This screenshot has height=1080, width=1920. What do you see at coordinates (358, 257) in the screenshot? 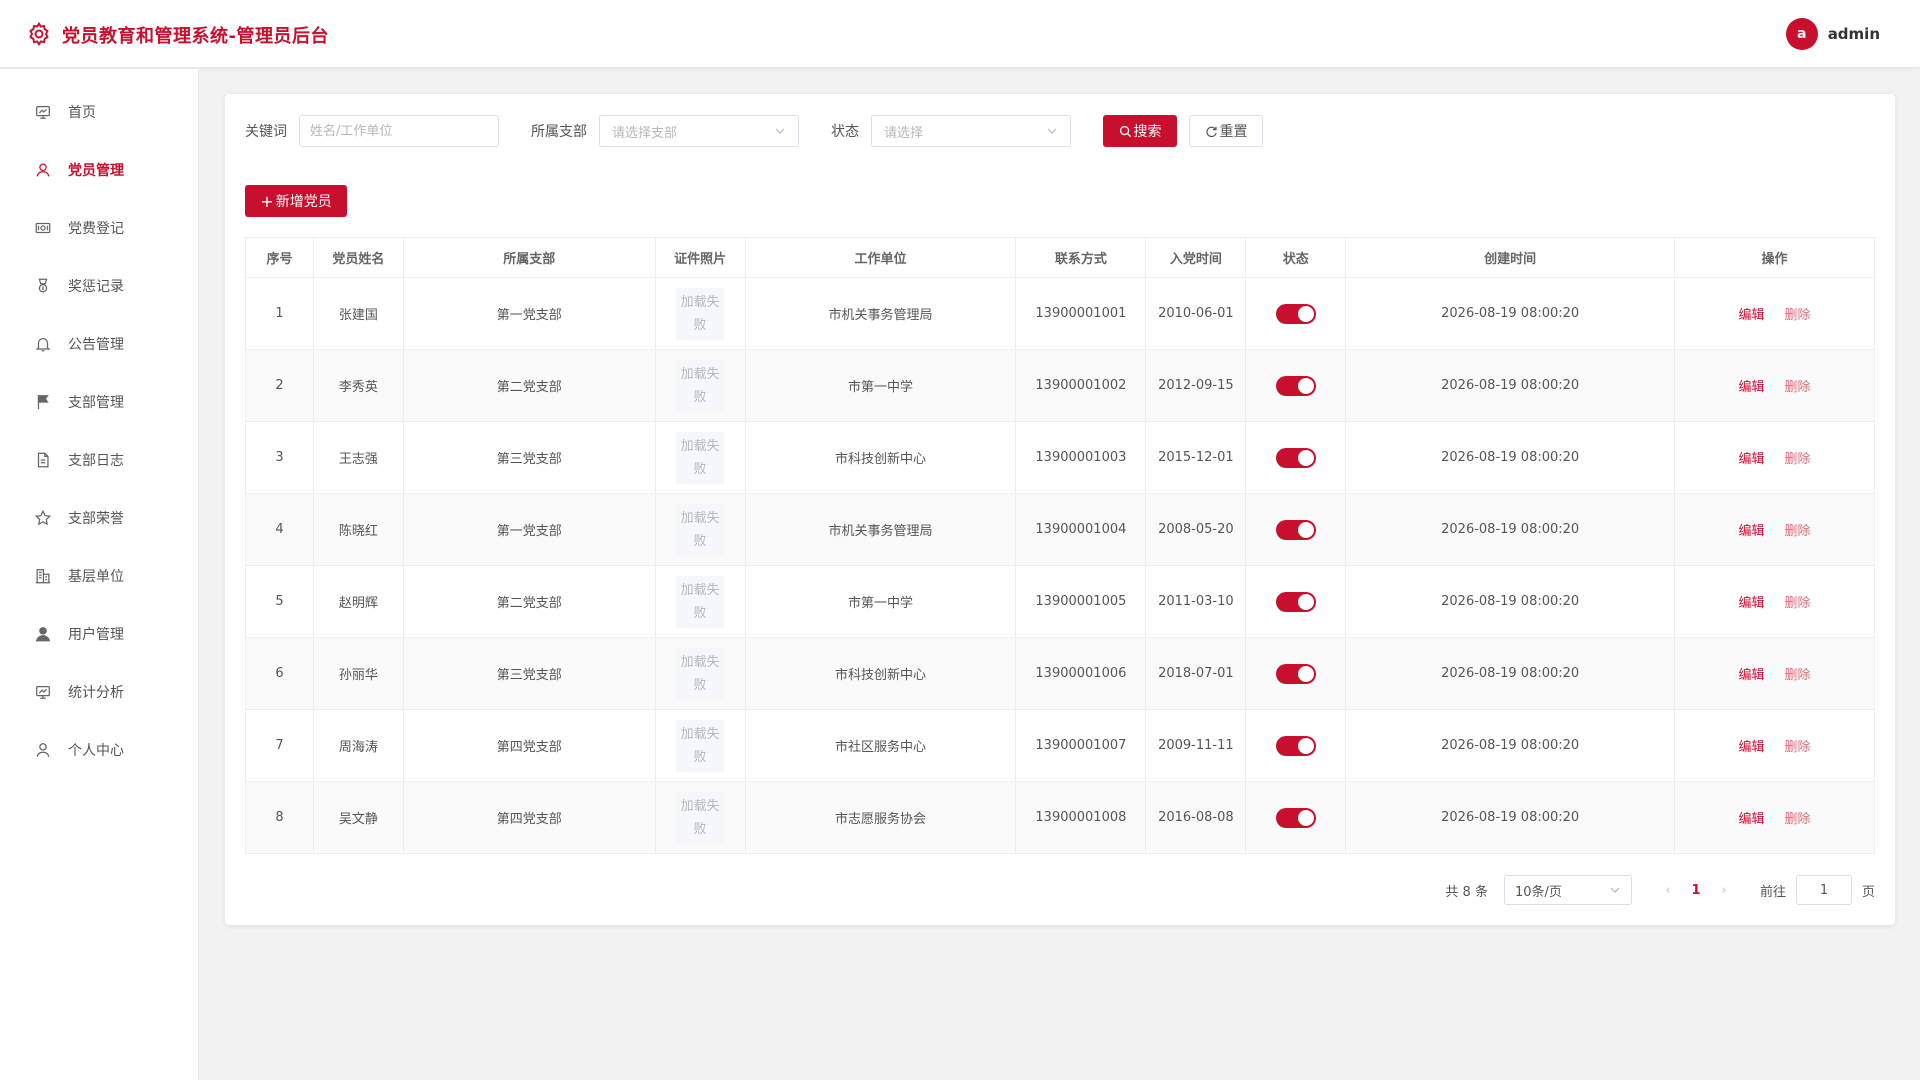
I see `column-header: 党员姓名` at bounding box center [358, 257].